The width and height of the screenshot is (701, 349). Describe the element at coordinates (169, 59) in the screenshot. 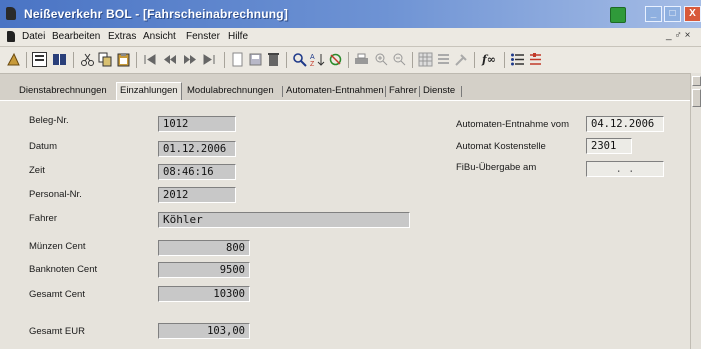

I see `previous-record-icon` at that location.